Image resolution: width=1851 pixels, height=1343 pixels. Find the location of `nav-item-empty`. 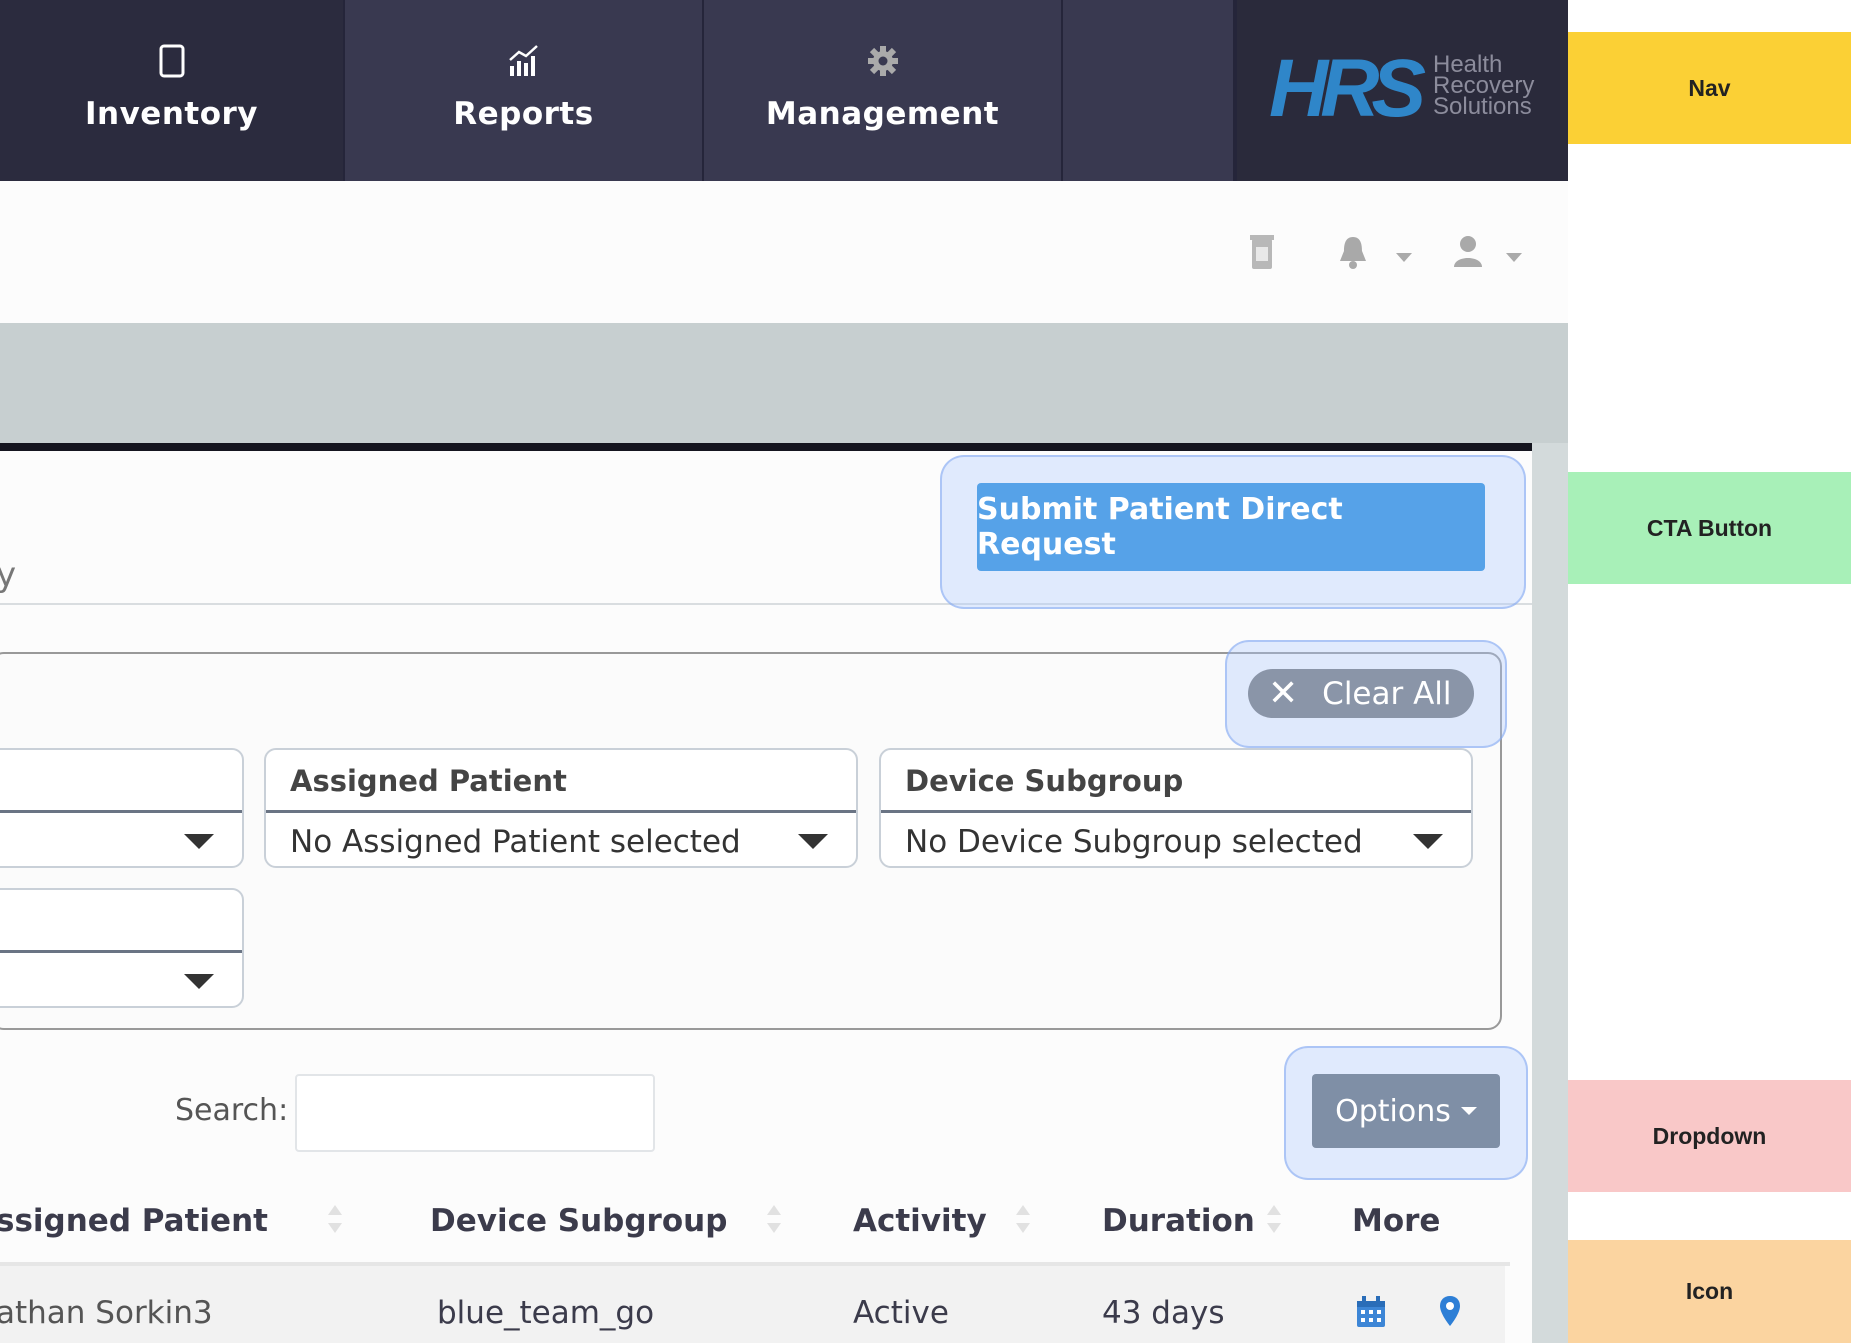

nav-item-empty is located at coordinates (1149, 90).